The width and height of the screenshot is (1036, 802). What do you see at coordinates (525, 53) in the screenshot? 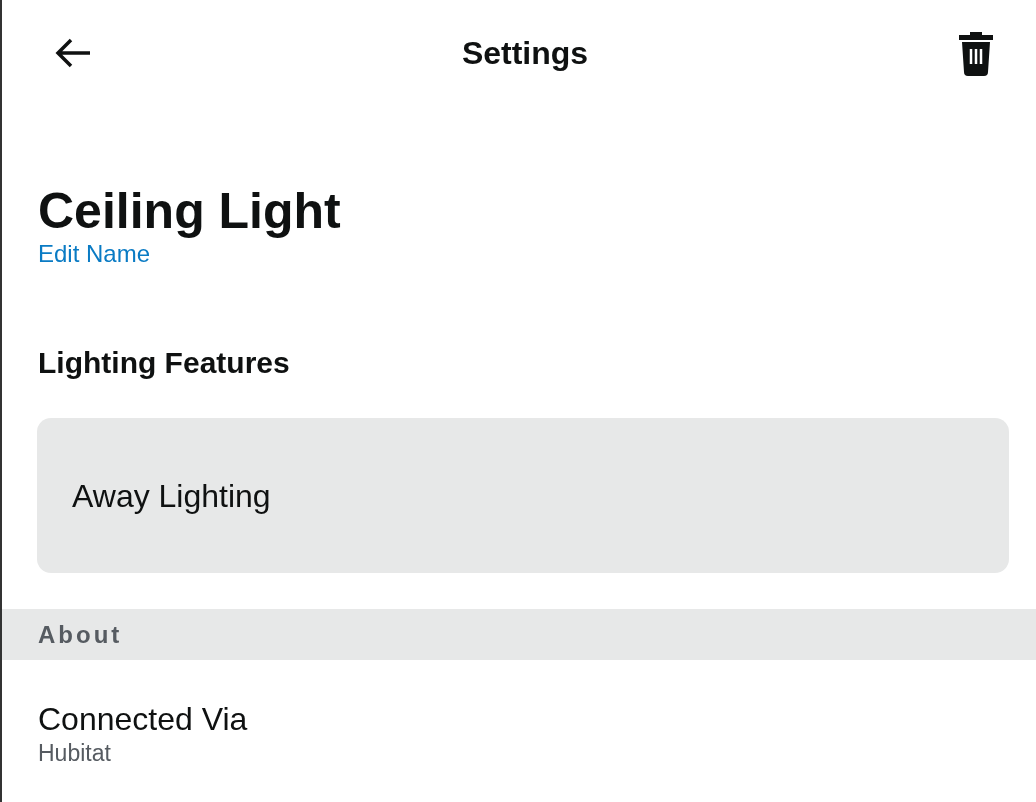
I see `screen-title: Settings` at bounding box center [525, 53].